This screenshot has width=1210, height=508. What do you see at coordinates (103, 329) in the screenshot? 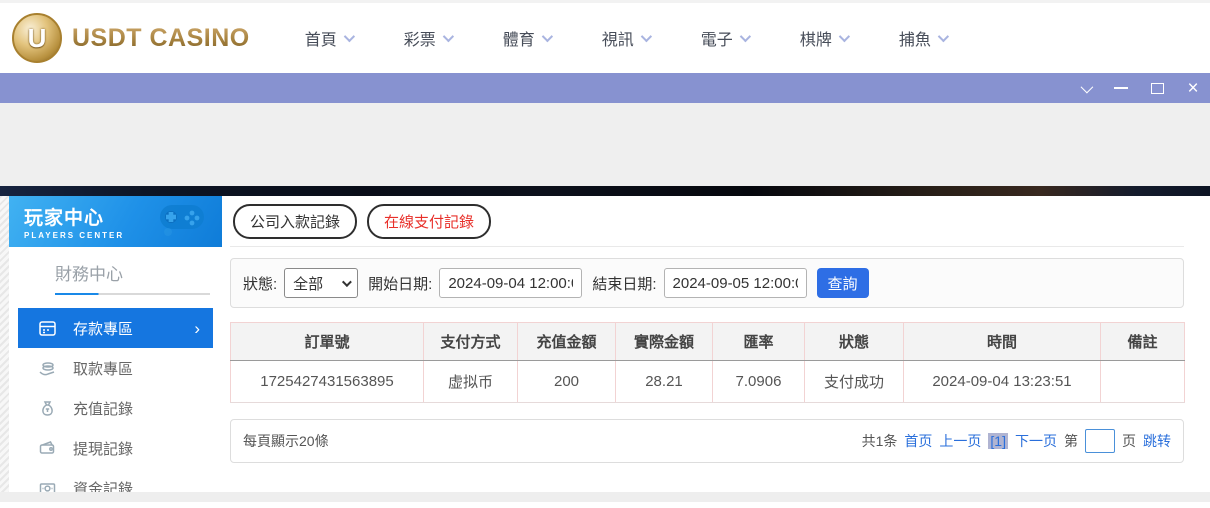
I see `sidebar-item-label: 存款專區` at bounding box center [103, 329].